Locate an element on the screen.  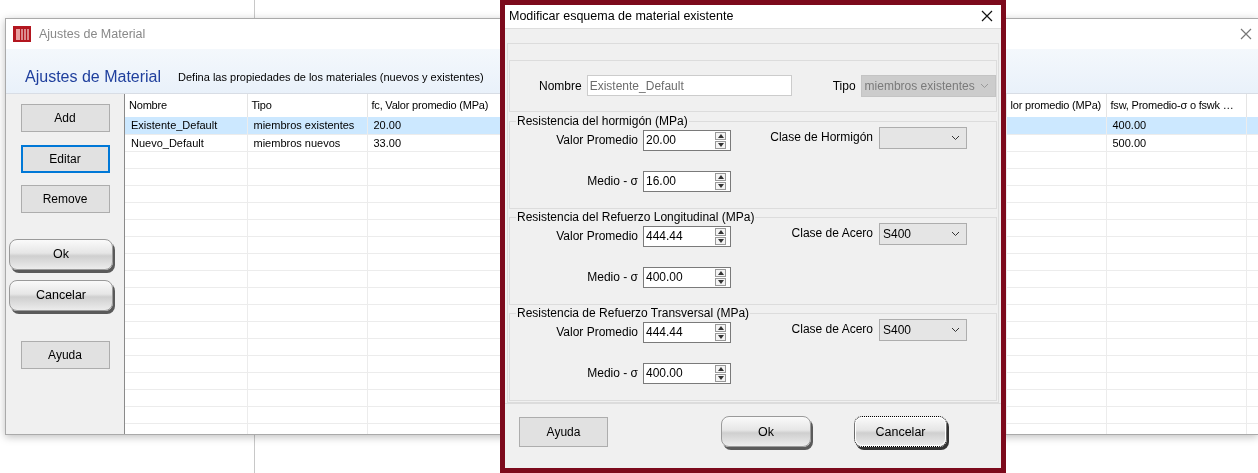
table-cell: Existente_Default is located at coordinates (186, 125).